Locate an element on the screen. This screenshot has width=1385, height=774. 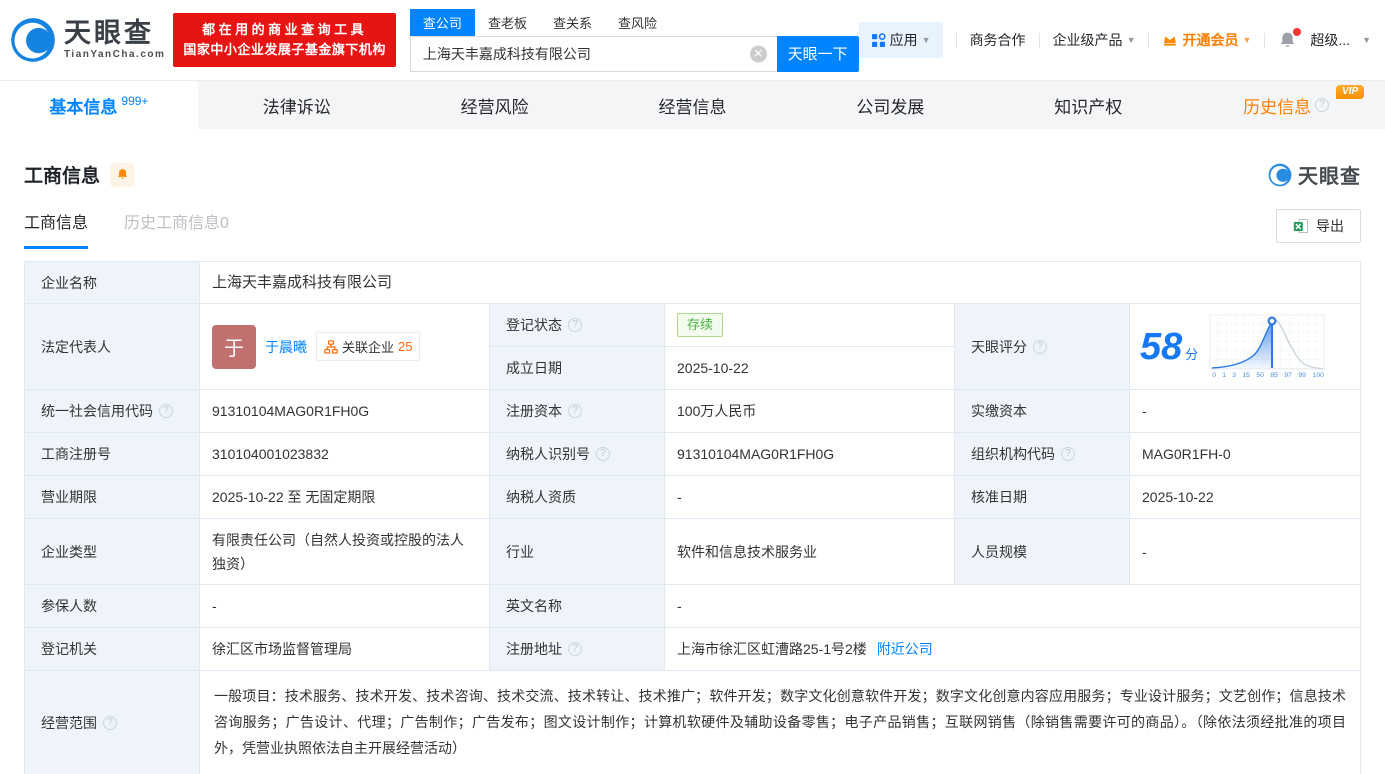
company-type-label: 企业类型 is located at coordinates (112, 551).